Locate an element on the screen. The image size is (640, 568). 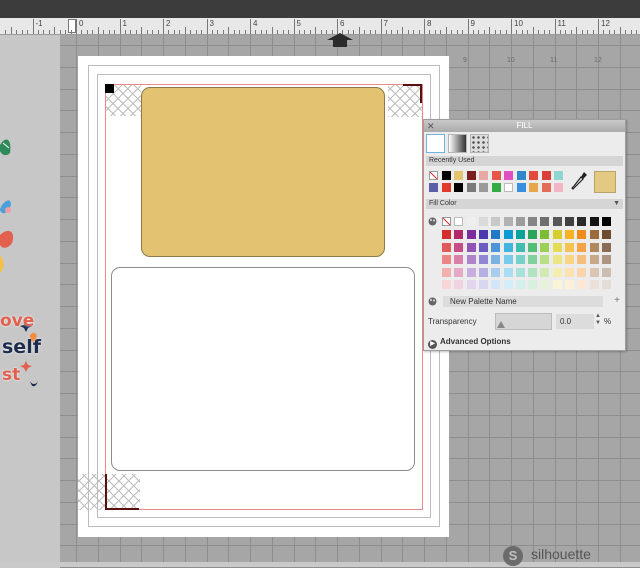
fill-panel-titlebar: ✕ FILL is located at coordinates (524, 126).